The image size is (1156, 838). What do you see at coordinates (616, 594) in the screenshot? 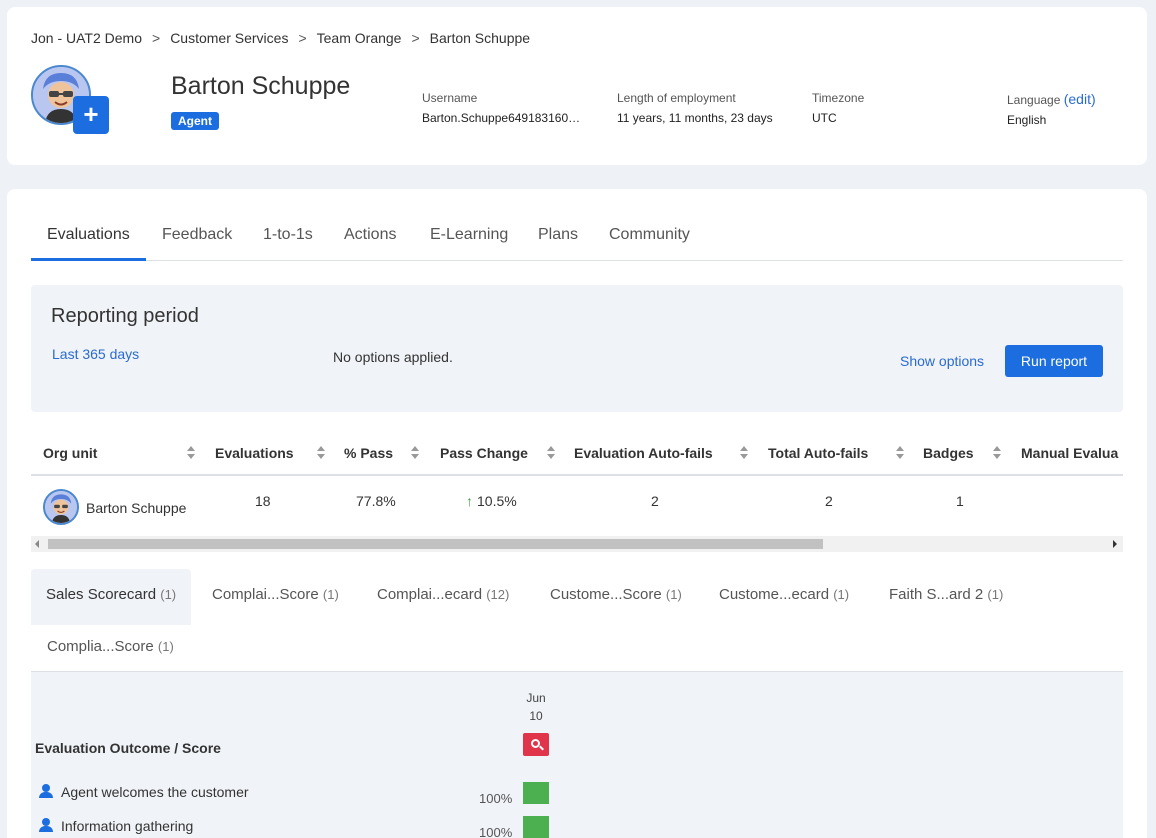
I see `scorecard-tab-customer-score: Custome...Score (1)` at bounding box center [616, 594].